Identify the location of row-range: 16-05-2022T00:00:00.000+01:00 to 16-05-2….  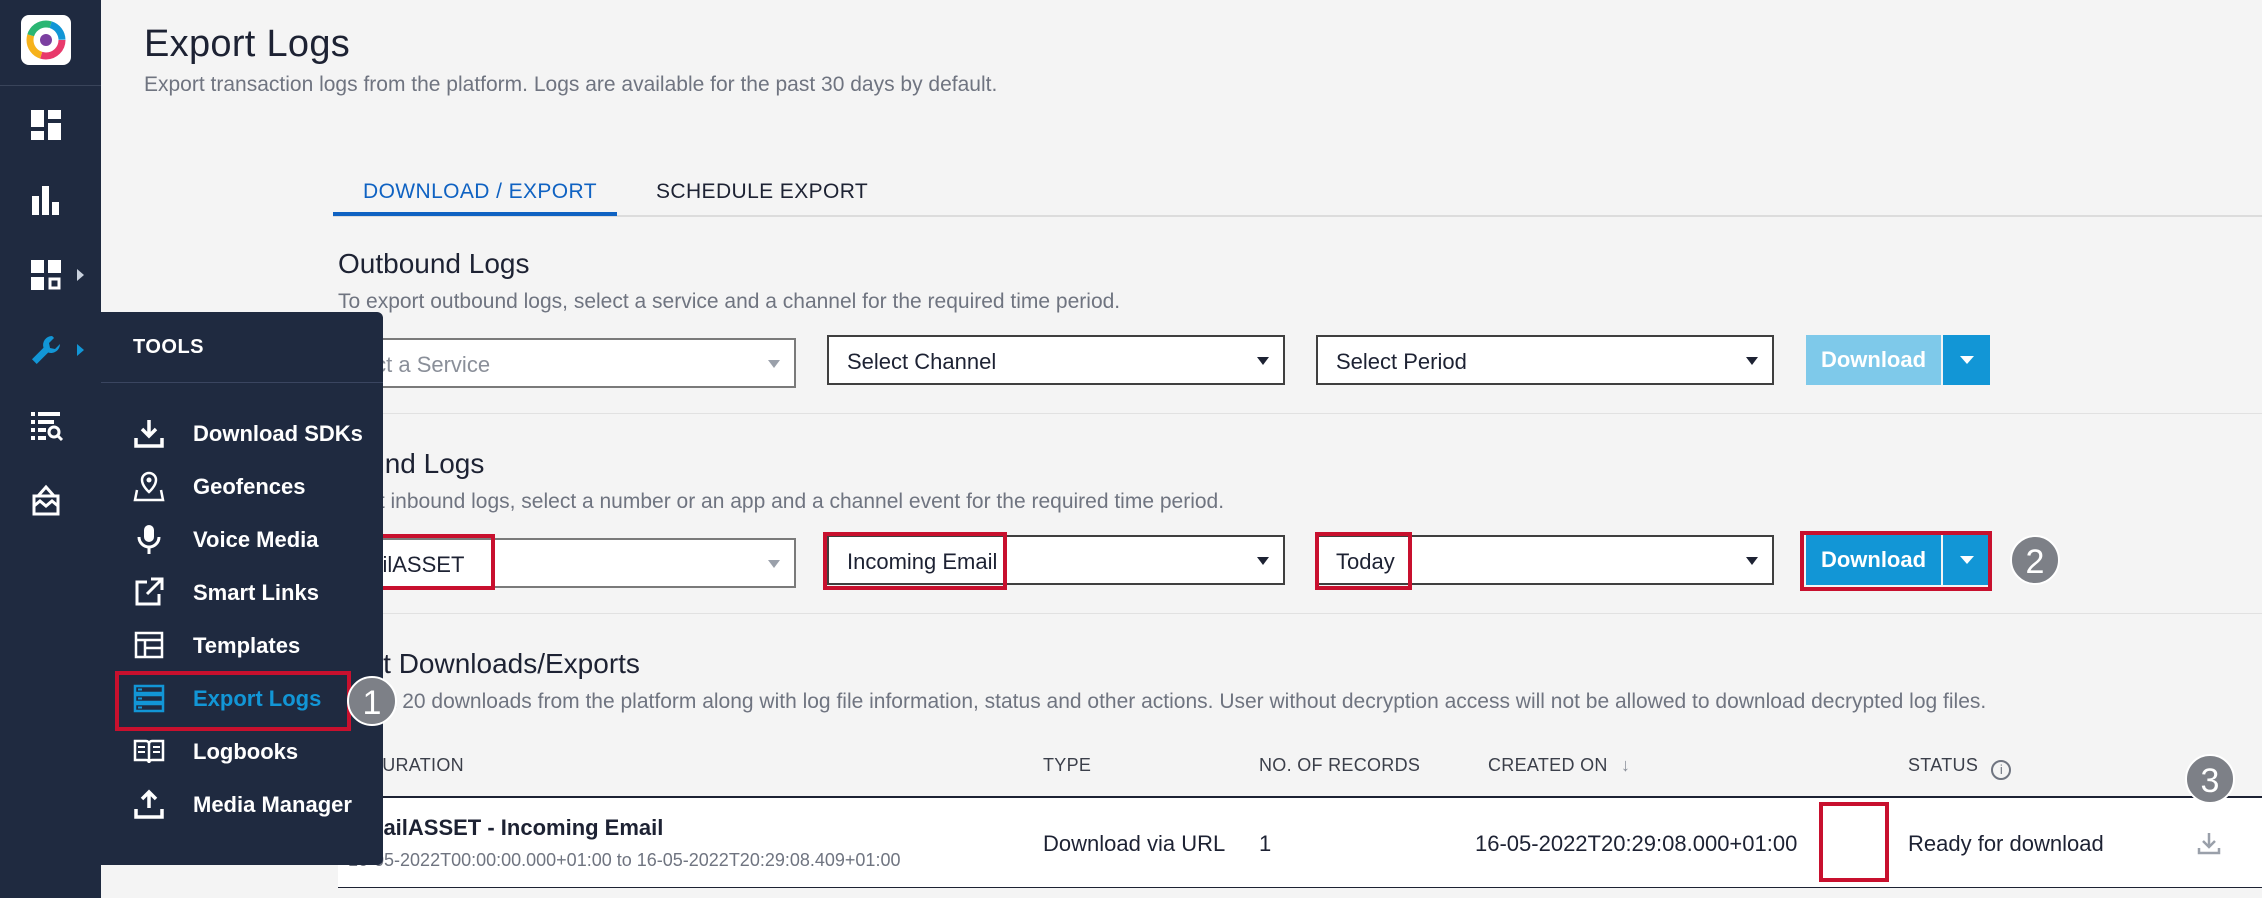
(624, 860).